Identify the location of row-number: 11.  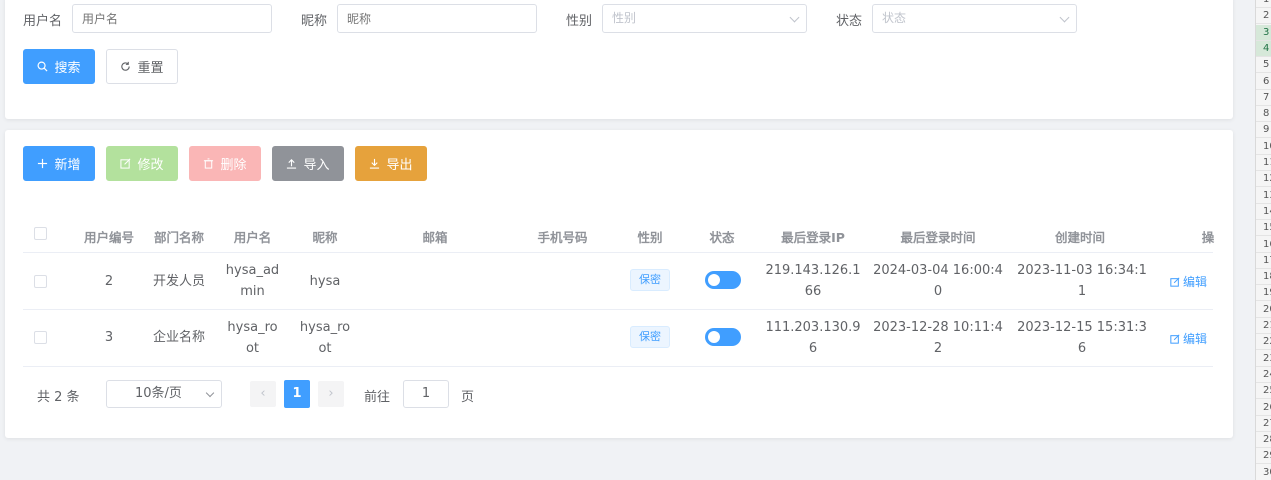
(1263, 163).